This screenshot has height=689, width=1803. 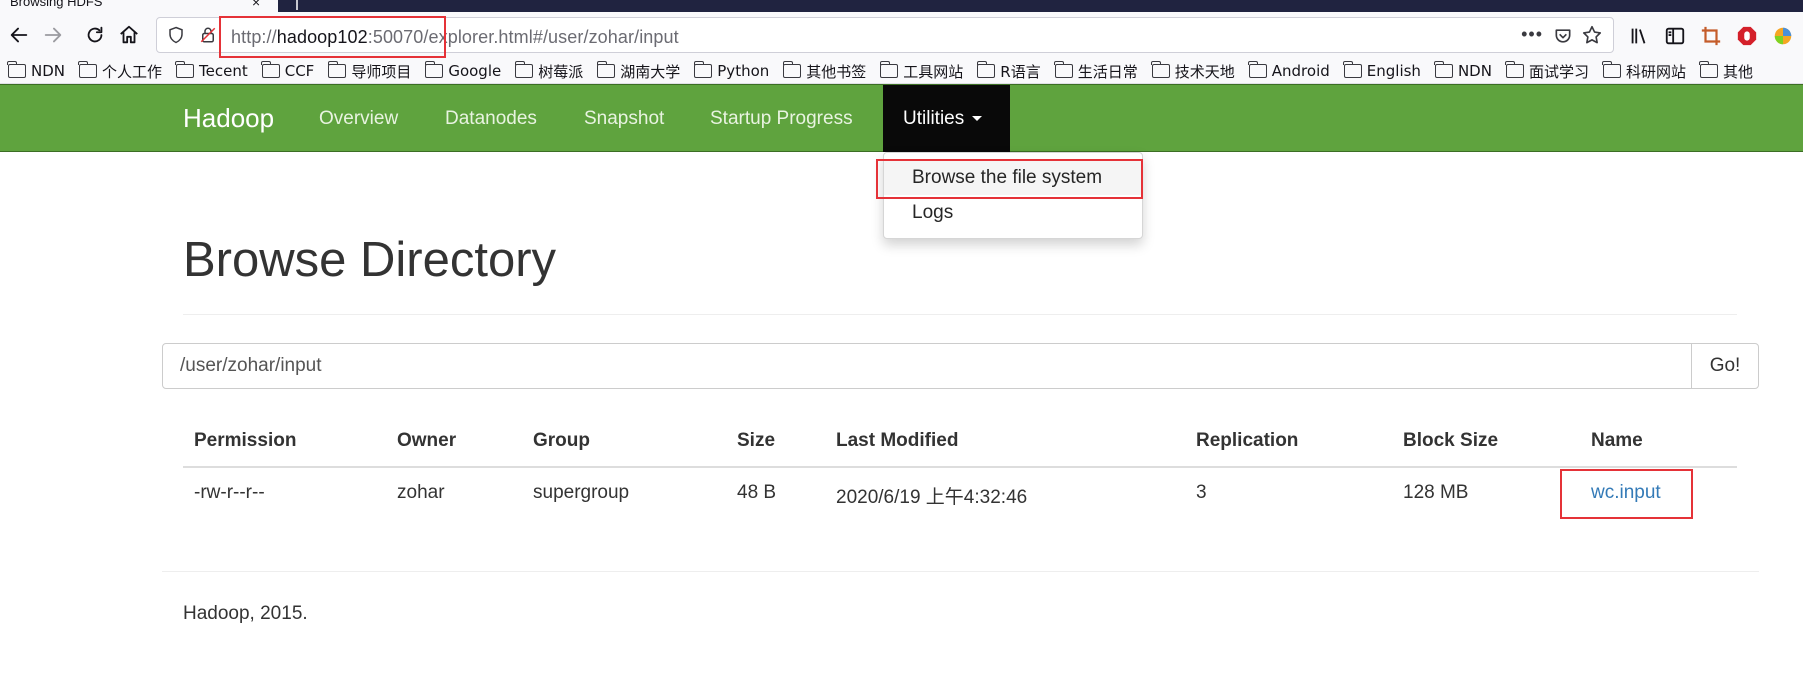 I want to click on insecure-lock-icon, so click(x=208, y=35).